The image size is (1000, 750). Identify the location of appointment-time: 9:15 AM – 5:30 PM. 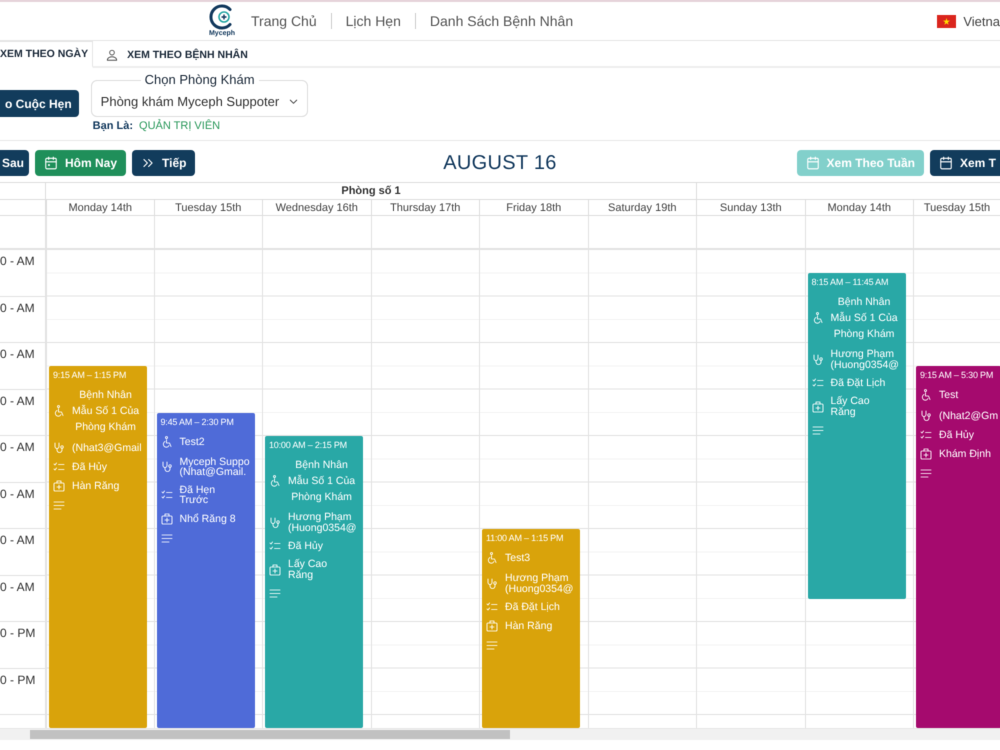
(957, 376).